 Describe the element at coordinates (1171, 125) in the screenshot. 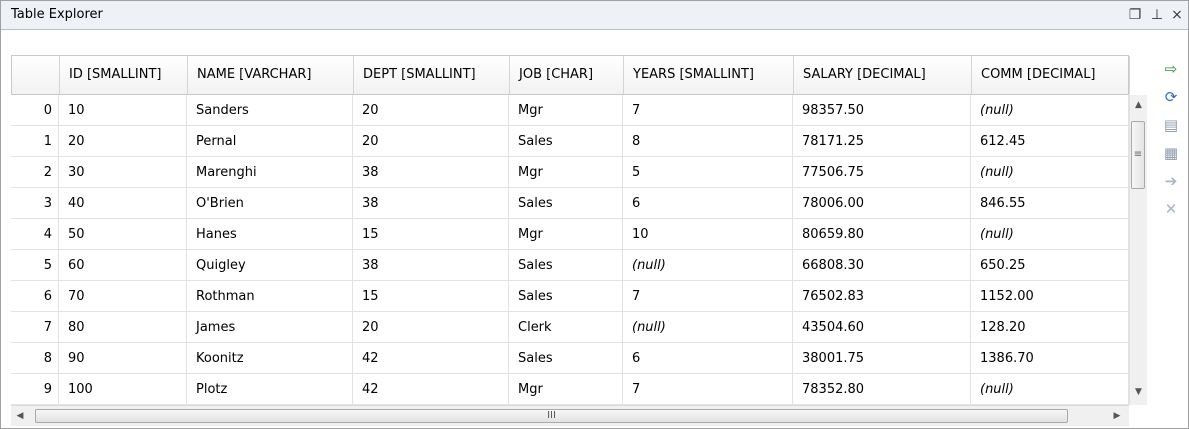

I see `insert-row-icon: ▤` at that location.